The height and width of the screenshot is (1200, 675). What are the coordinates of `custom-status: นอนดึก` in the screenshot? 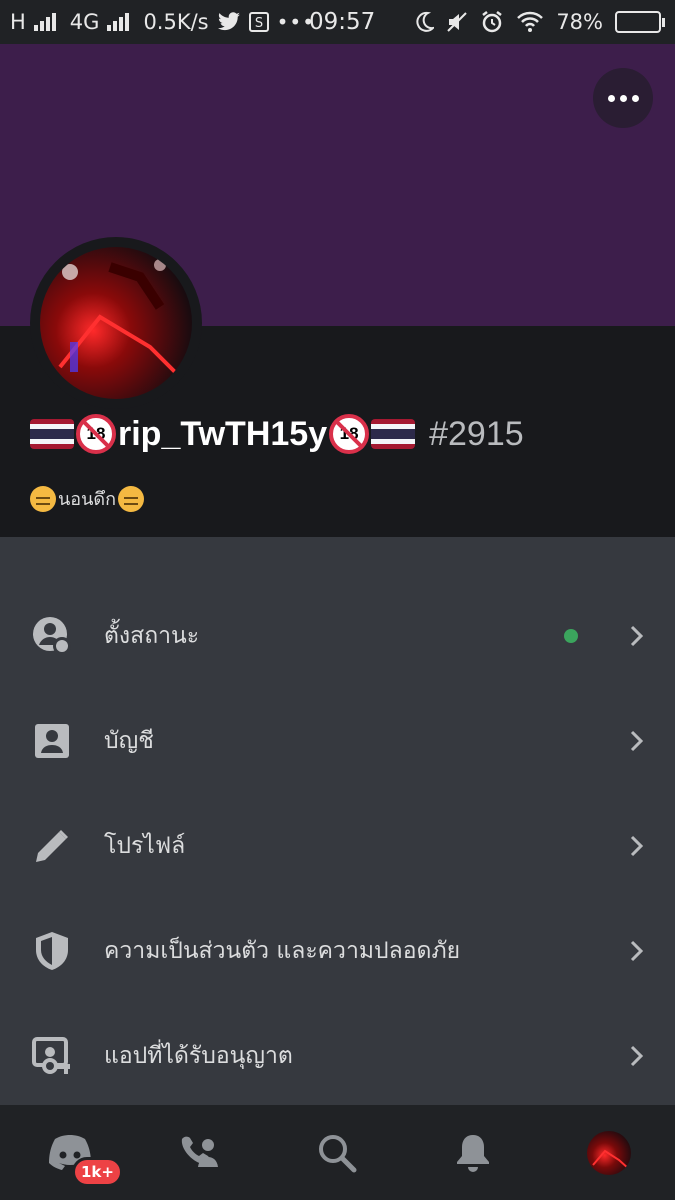 It's located at (87, 498).